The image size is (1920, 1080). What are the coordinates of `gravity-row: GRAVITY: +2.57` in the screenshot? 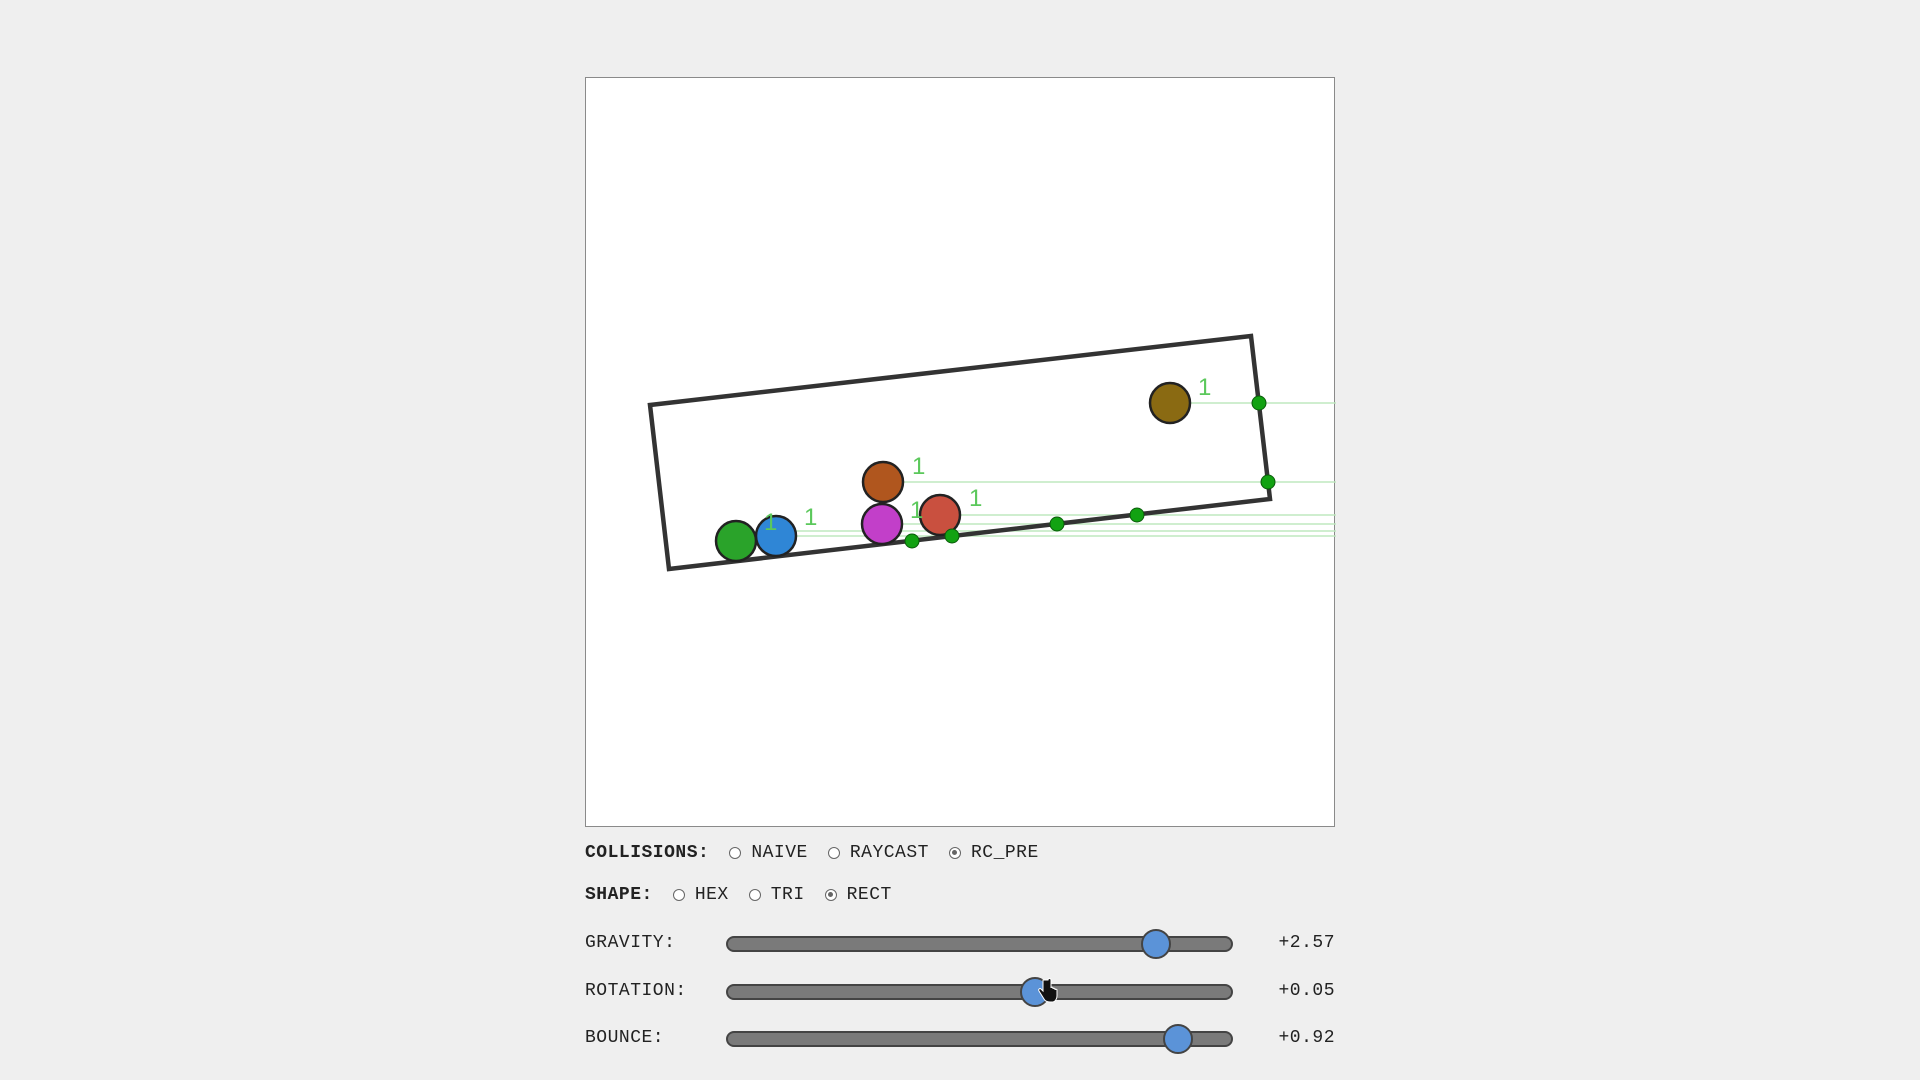 It's located at (960, 943).